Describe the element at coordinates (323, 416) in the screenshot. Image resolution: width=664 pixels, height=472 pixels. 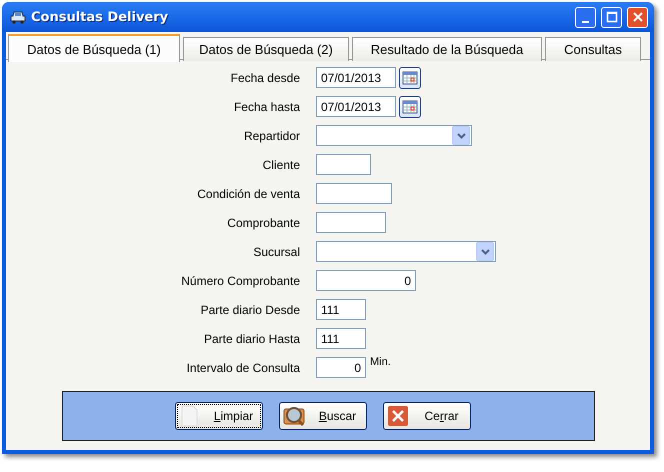
I see `button: Buscar` at that location.